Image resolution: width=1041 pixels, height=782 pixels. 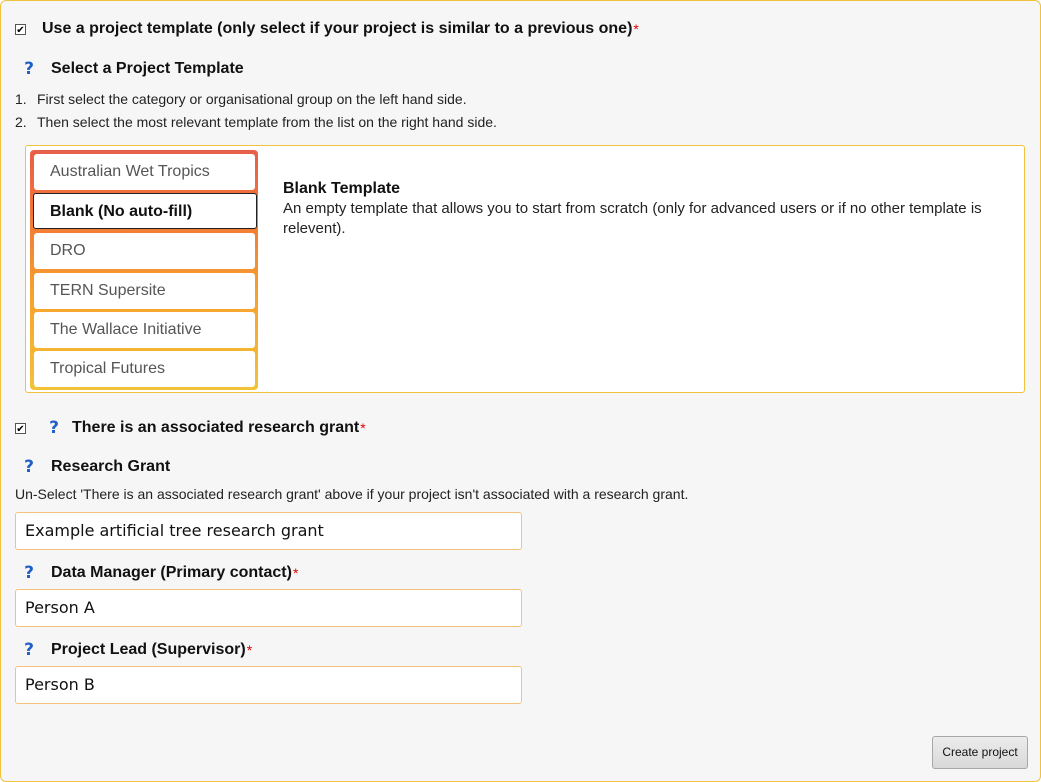 What do you see at coordinates (20, 29) in the screenshot?
I see `use-template-checkbox: ✔` at bounding box center [20, 29].